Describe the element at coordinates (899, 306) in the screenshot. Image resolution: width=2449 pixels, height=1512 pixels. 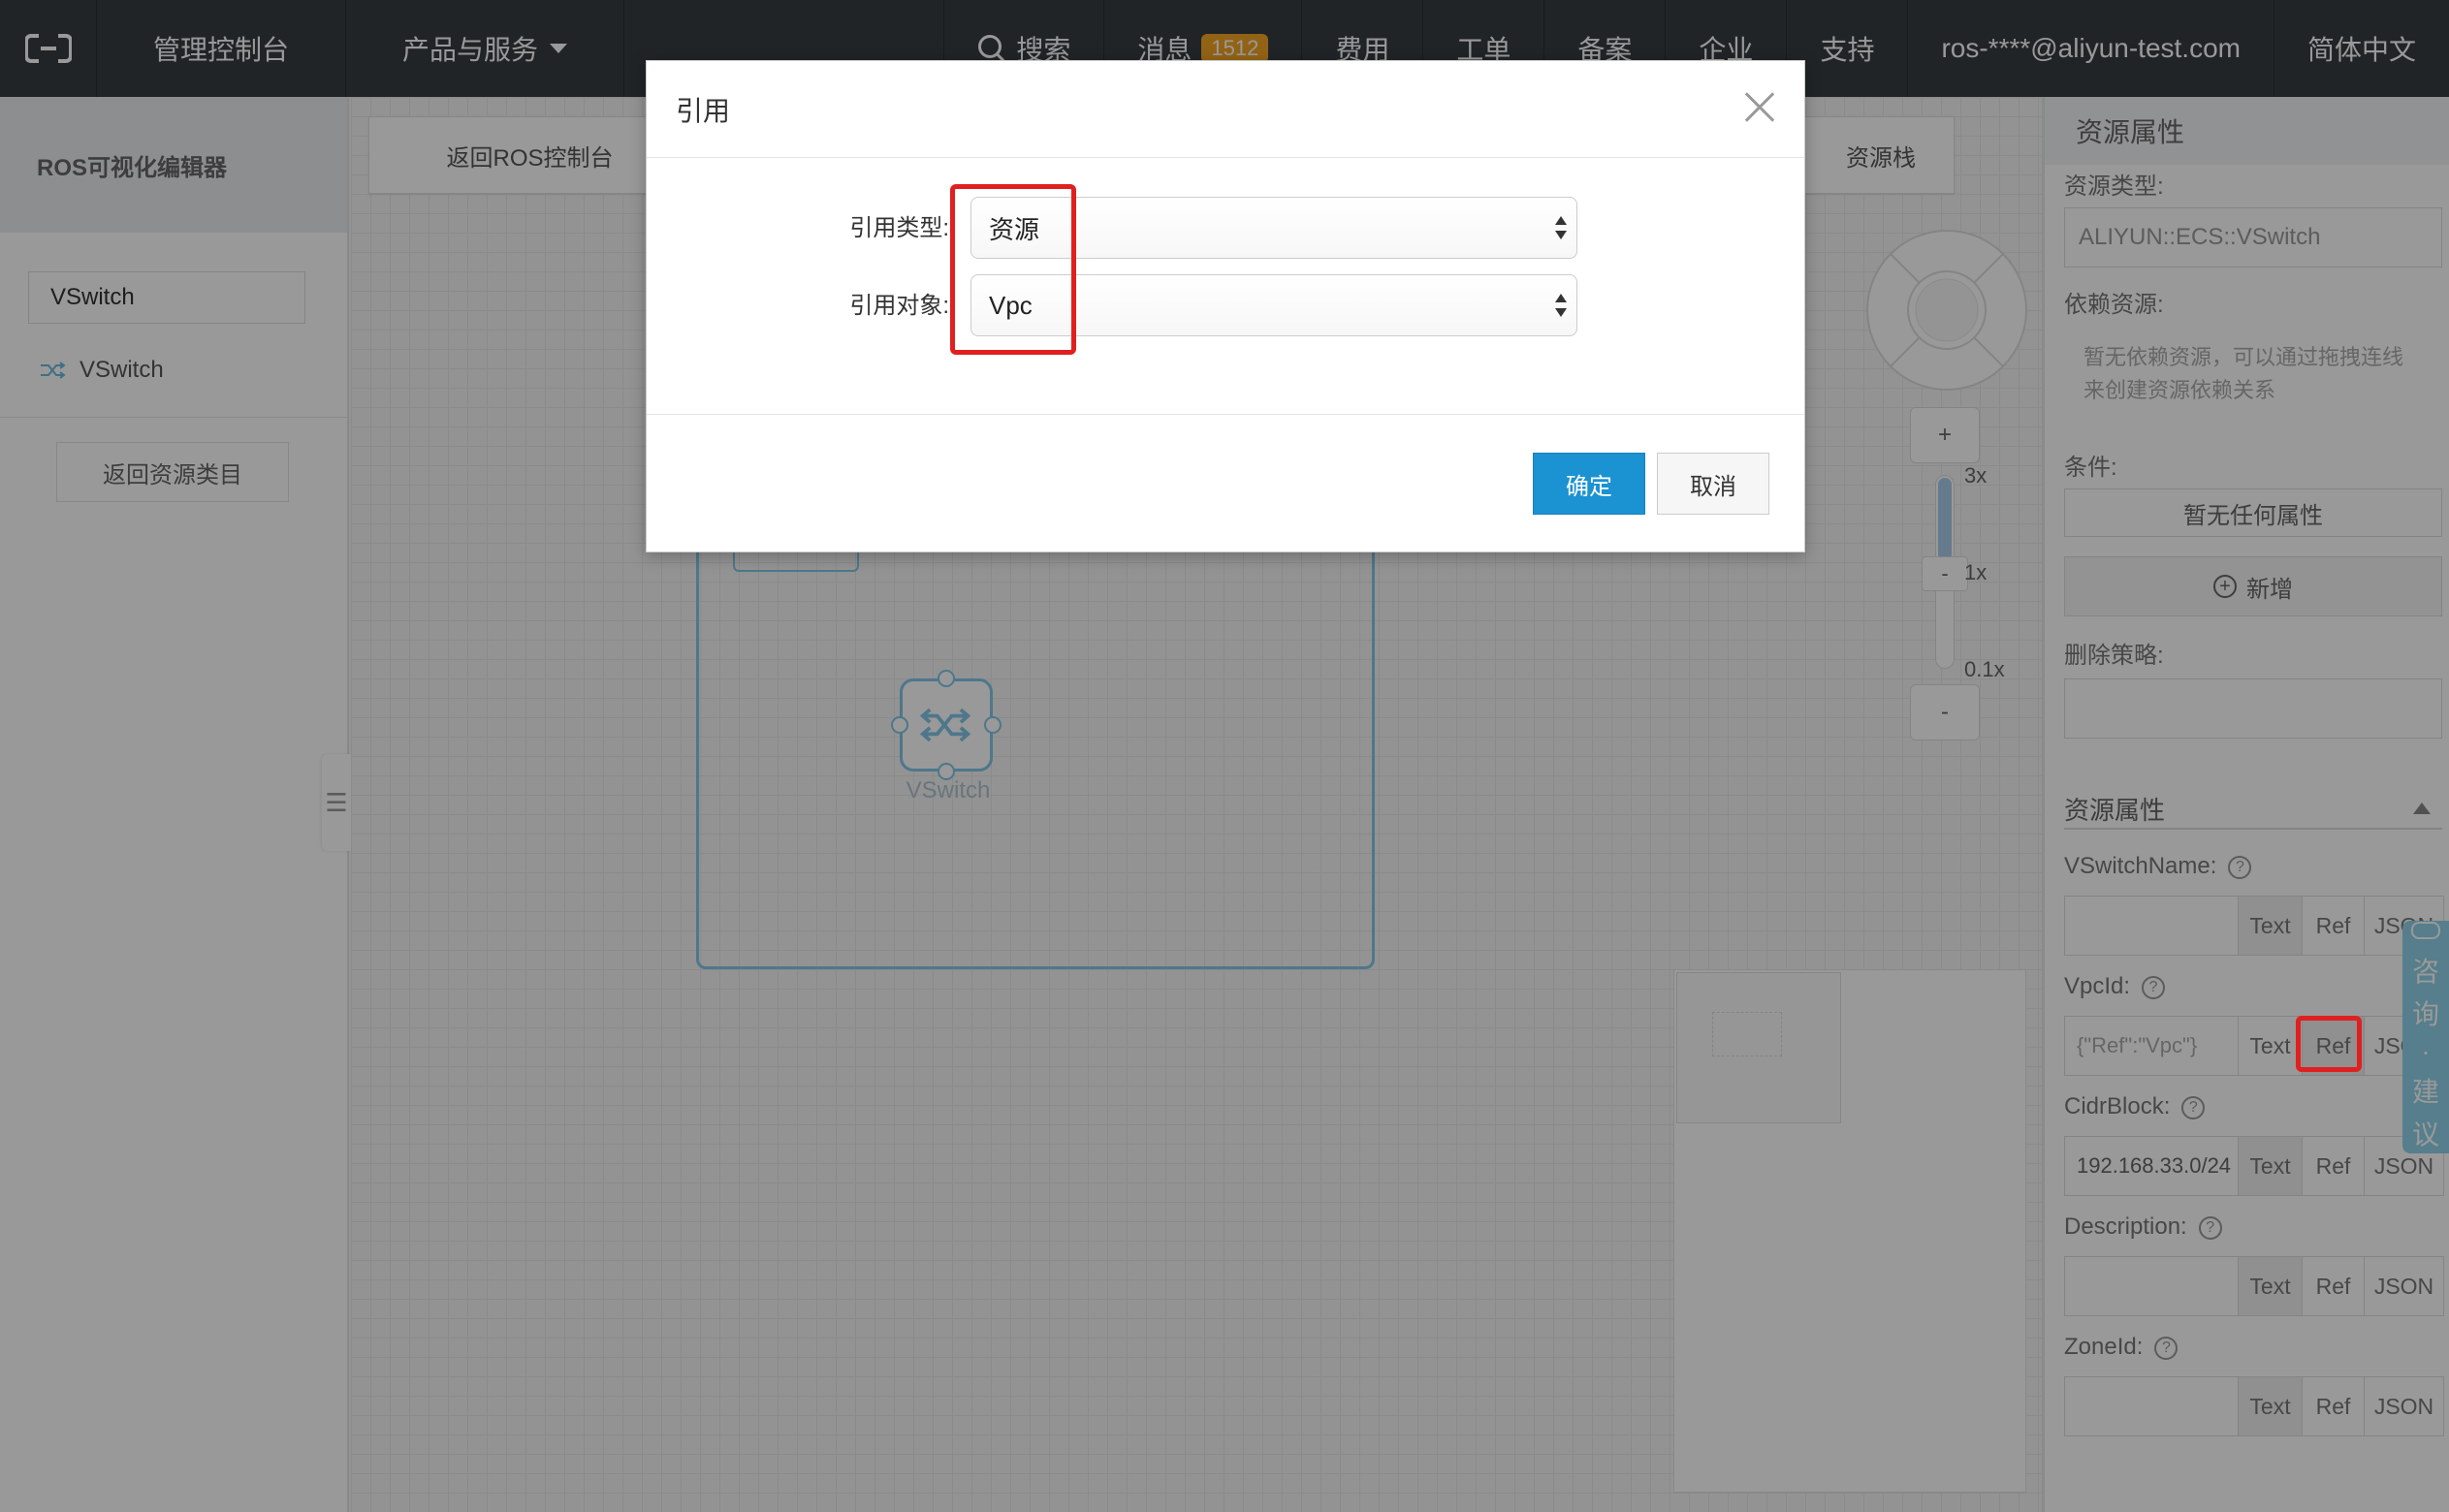
I see `ref-target-label: 引用对象:` at that location.